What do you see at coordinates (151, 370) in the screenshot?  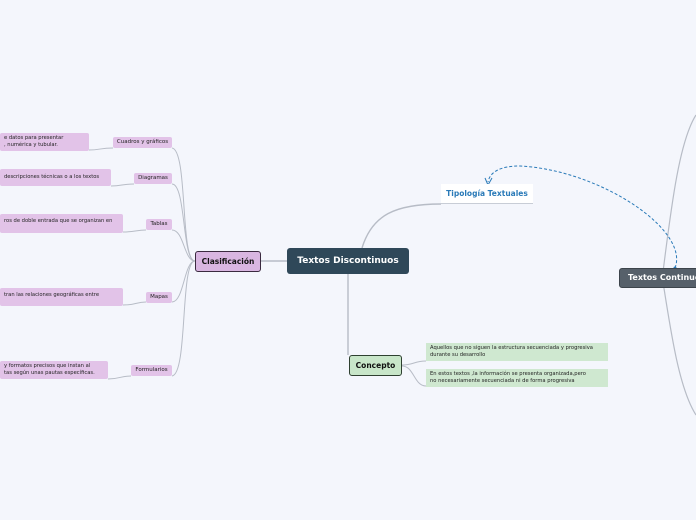 I see `subtopic-formularios: Formularios` at bounding box center [151, 370].